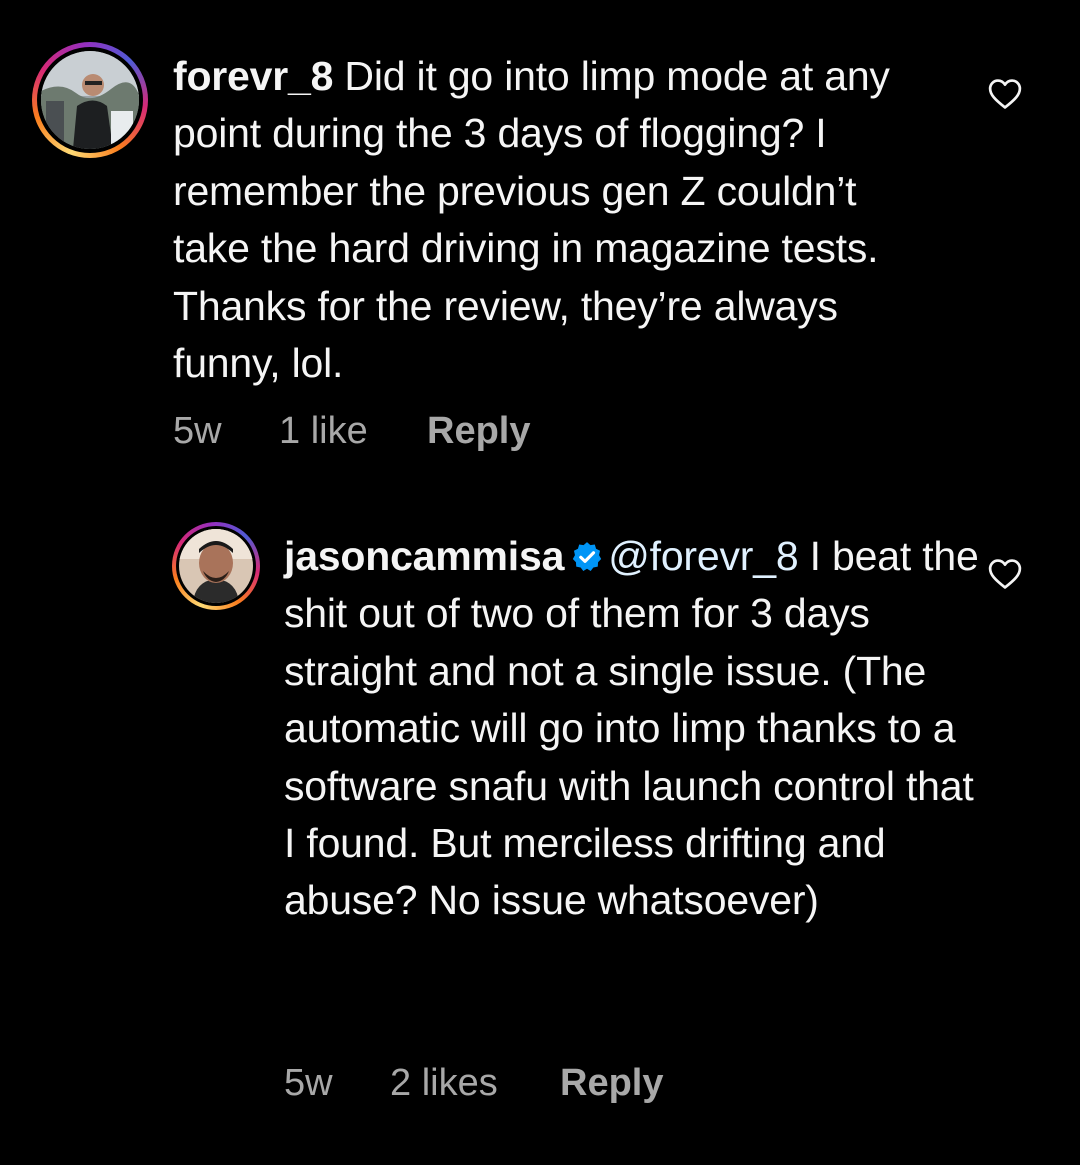  I want to click on mention-link: @forevr_8, so click(703, 556).